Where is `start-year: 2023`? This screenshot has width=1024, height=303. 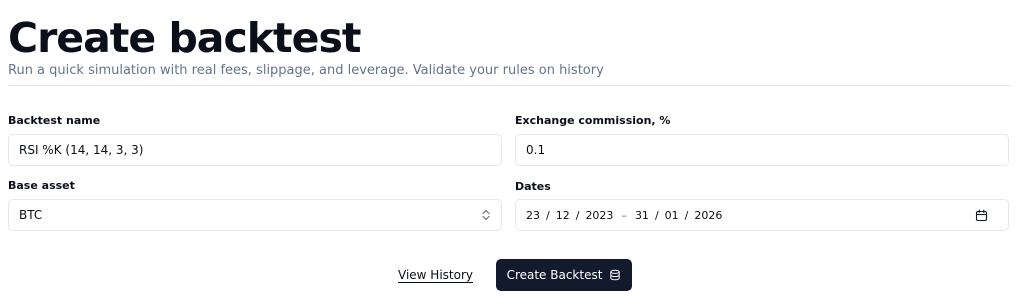 start-year: 2023 is located at coordinates (599, 215).